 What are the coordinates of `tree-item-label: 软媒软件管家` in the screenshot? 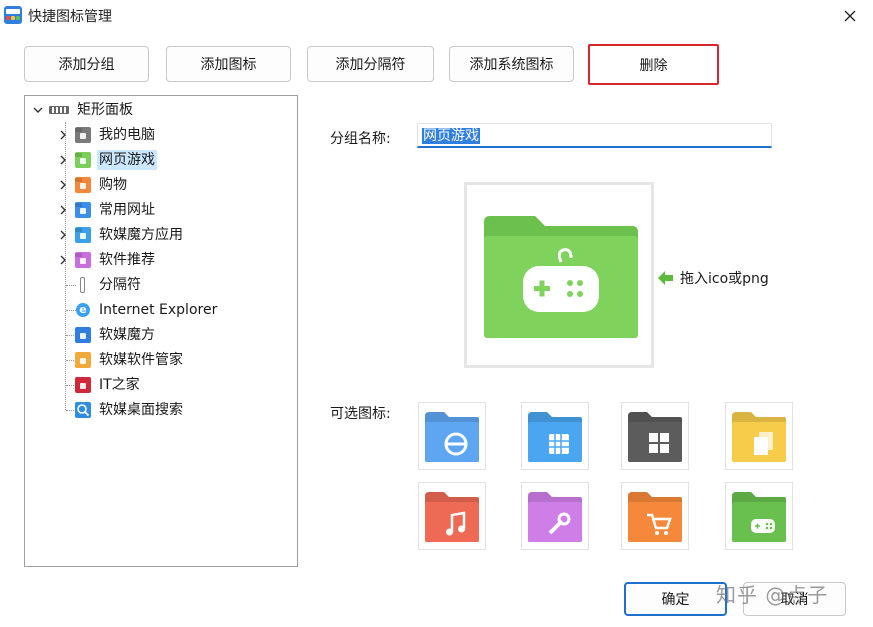 It's located at (141, 360).